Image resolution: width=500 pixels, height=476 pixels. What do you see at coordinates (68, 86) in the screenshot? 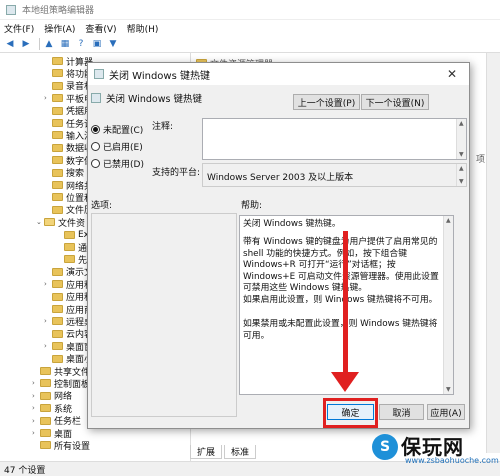
I see `tree-item: 录音机` at bounding box center [68, 86].